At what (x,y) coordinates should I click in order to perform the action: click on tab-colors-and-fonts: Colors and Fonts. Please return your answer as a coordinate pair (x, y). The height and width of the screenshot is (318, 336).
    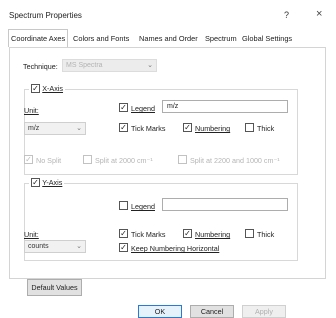
    Looking at the image, I should click on (101, 39).